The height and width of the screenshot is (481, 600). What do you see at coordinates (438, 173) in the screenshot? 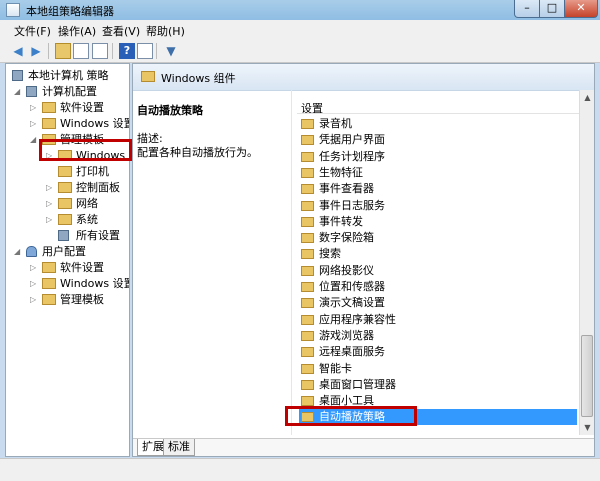
I see `settings-list-item: 生物特征` at bounding box center [438, 173].